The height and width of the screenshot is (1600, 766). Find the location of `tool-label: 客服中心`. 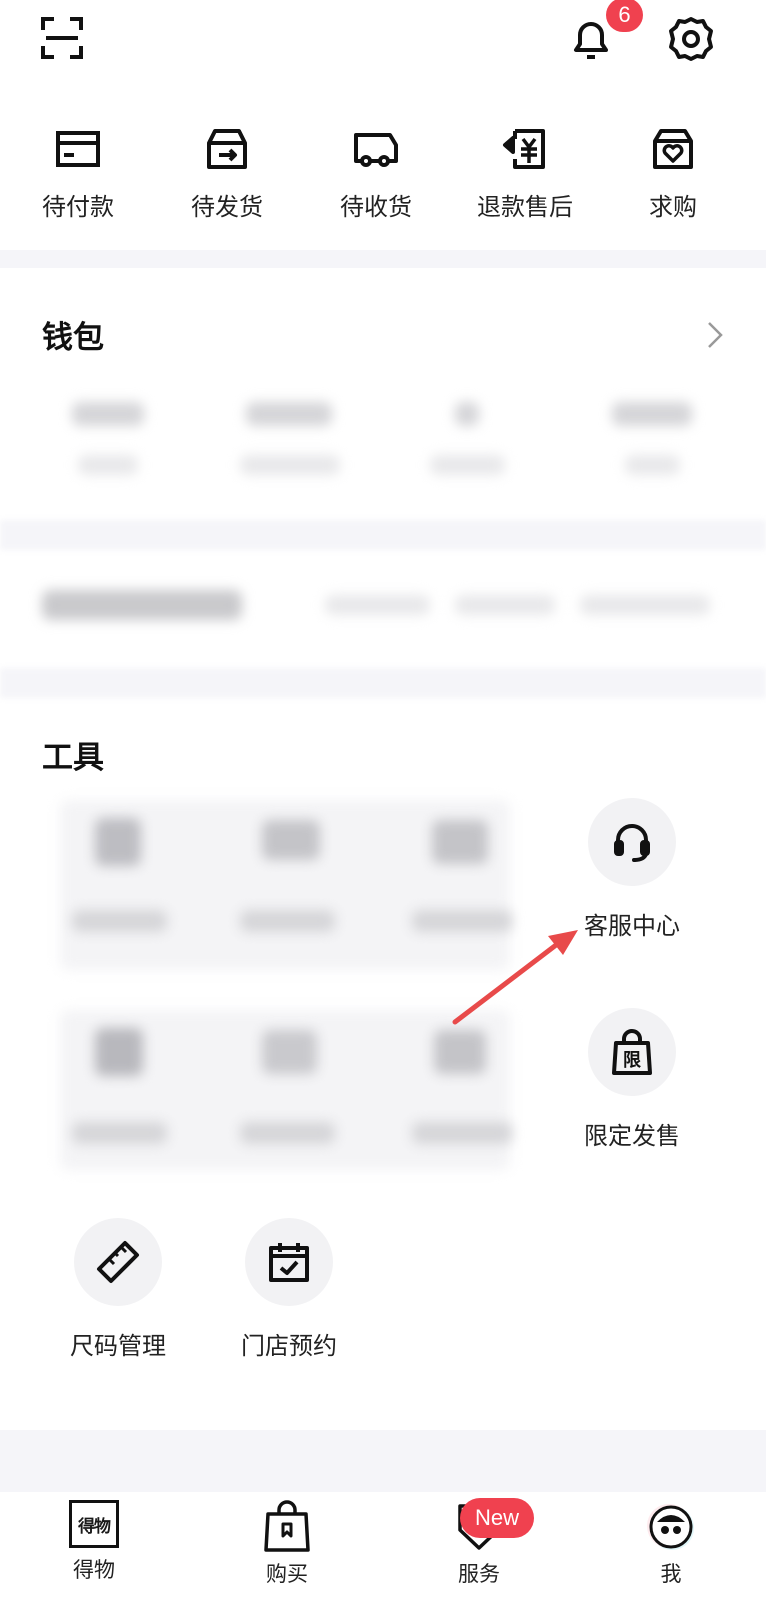

tool-label: 客服中心 is located at coordinates (632, 926).